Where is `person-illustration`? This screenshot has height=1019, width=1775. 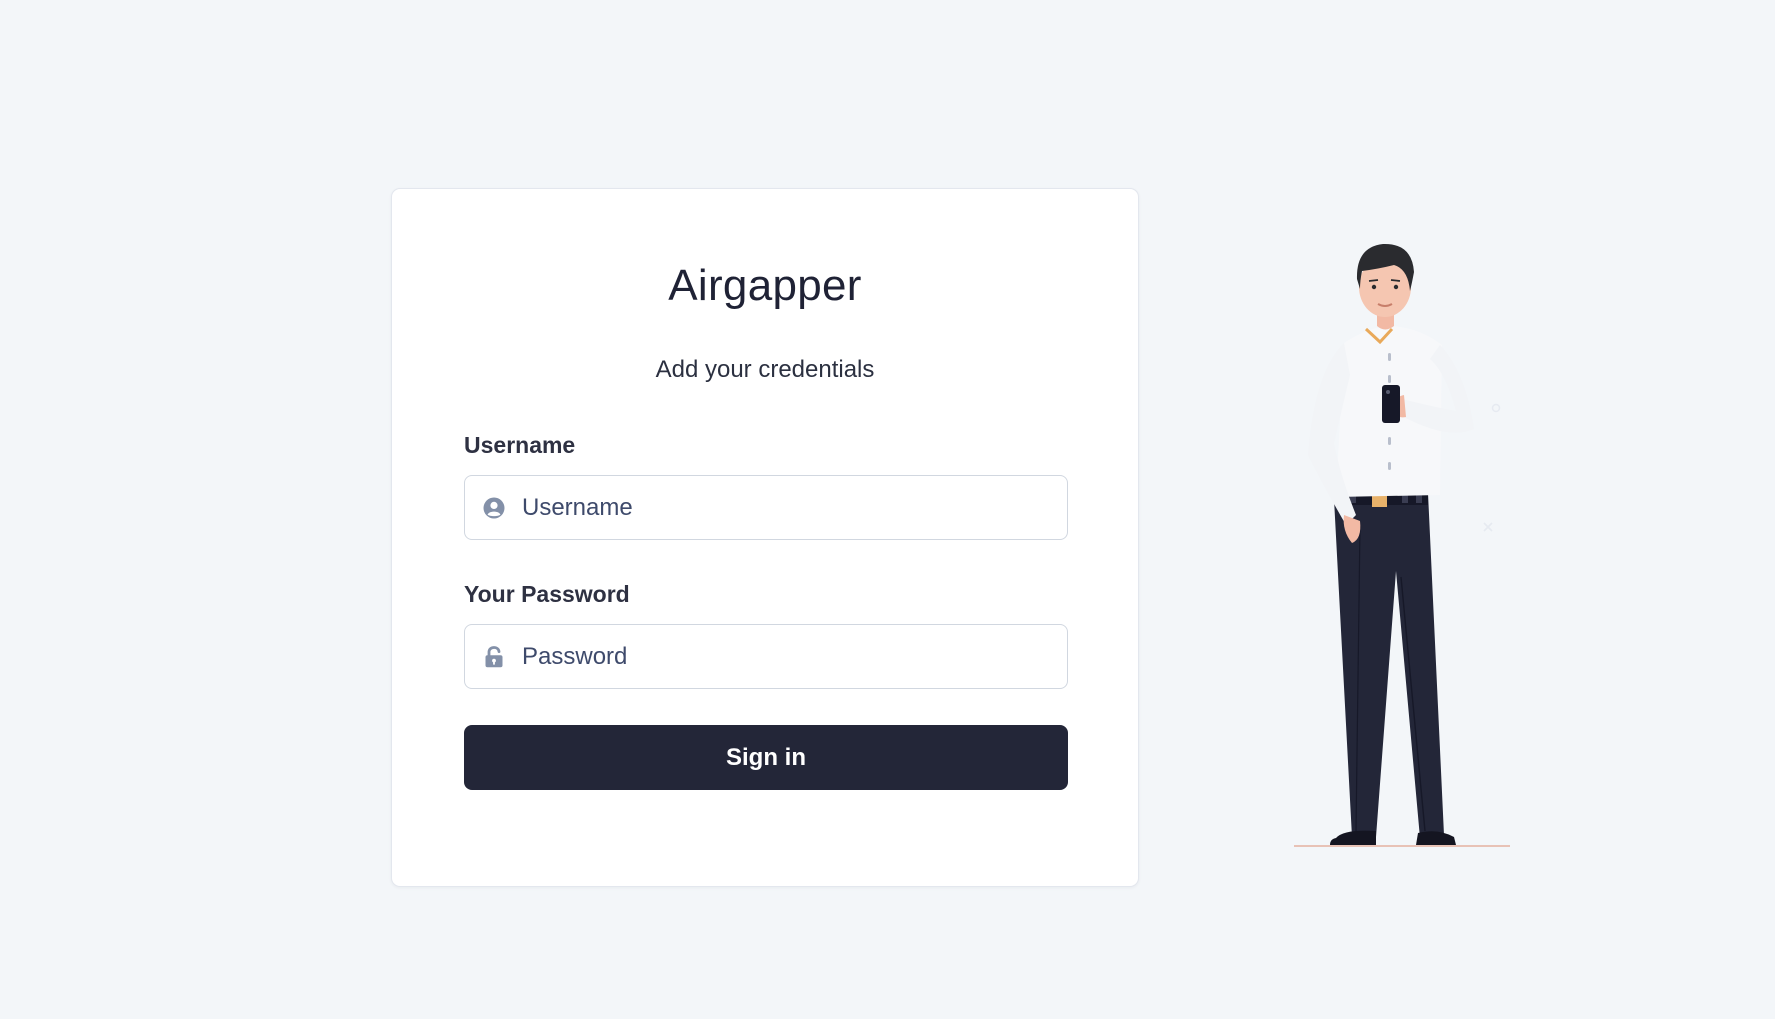 person-illustration is located at coordinates (1402, 545).